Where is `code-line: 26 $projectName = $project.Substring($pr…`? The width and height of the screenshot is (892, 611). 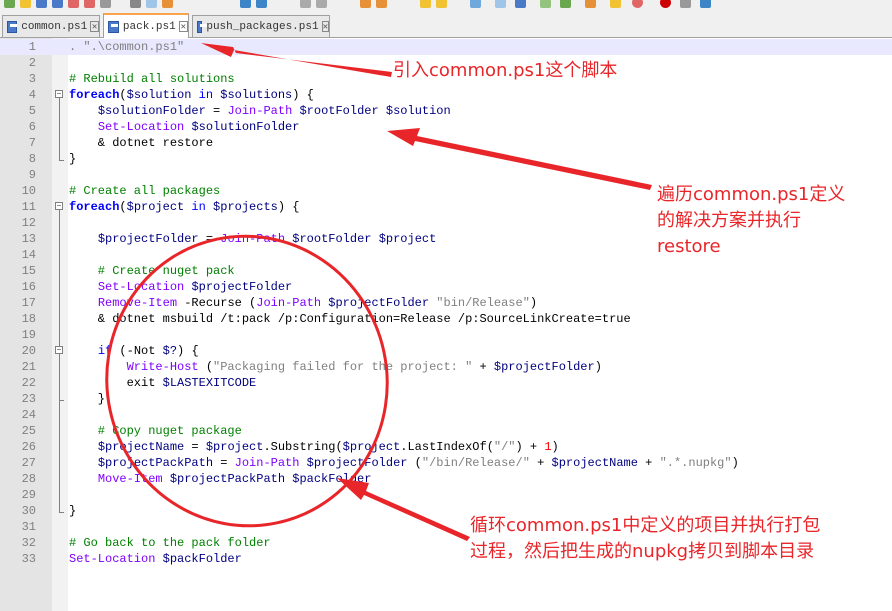
code-line: 26 $projectName = $project.Substring($pr… is located at coordinates (446, 447).